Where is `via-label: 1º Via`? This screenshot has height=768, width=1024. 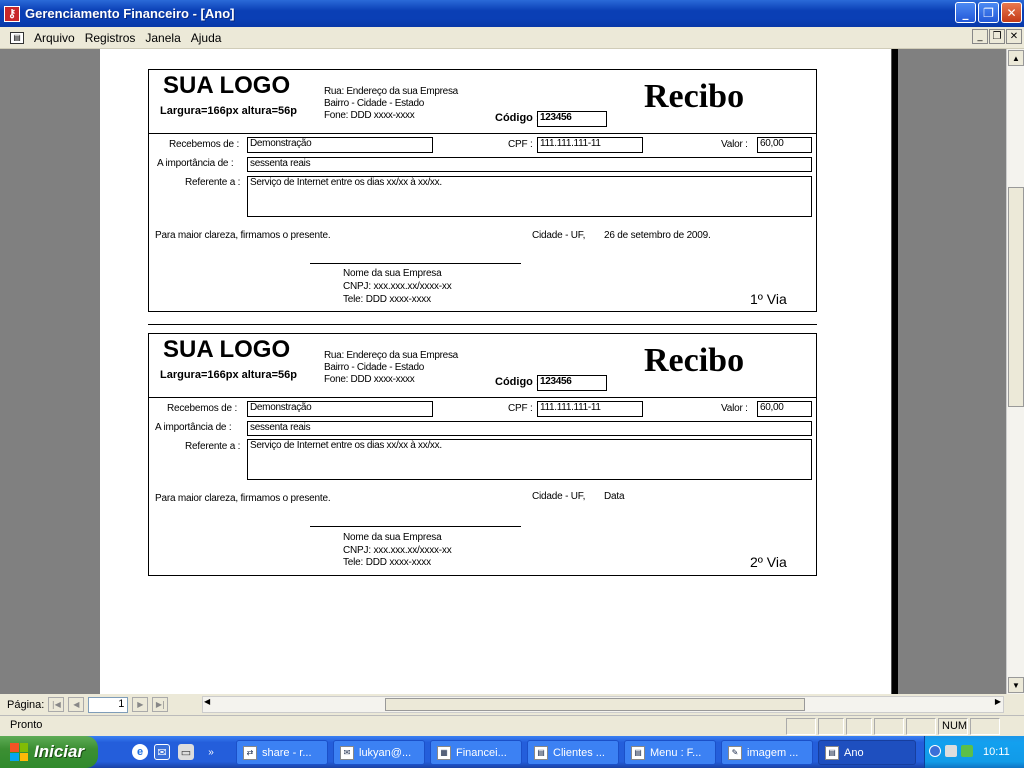 via-label: 1º Via is located at coordinates (768, 299).